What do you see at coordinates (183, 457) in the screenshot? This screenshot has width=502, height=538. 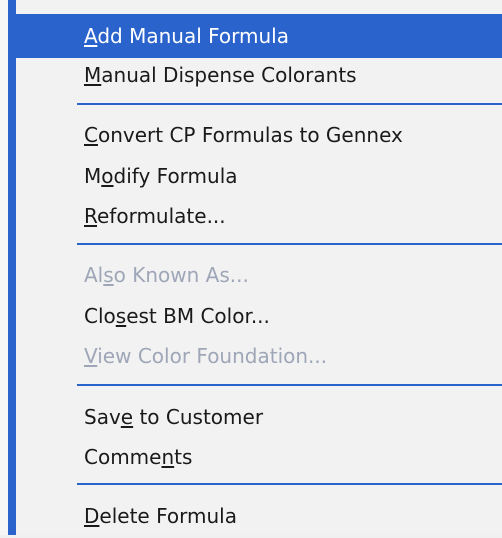 I see `menu-item-label: ts` at bounding box center [183, 457].